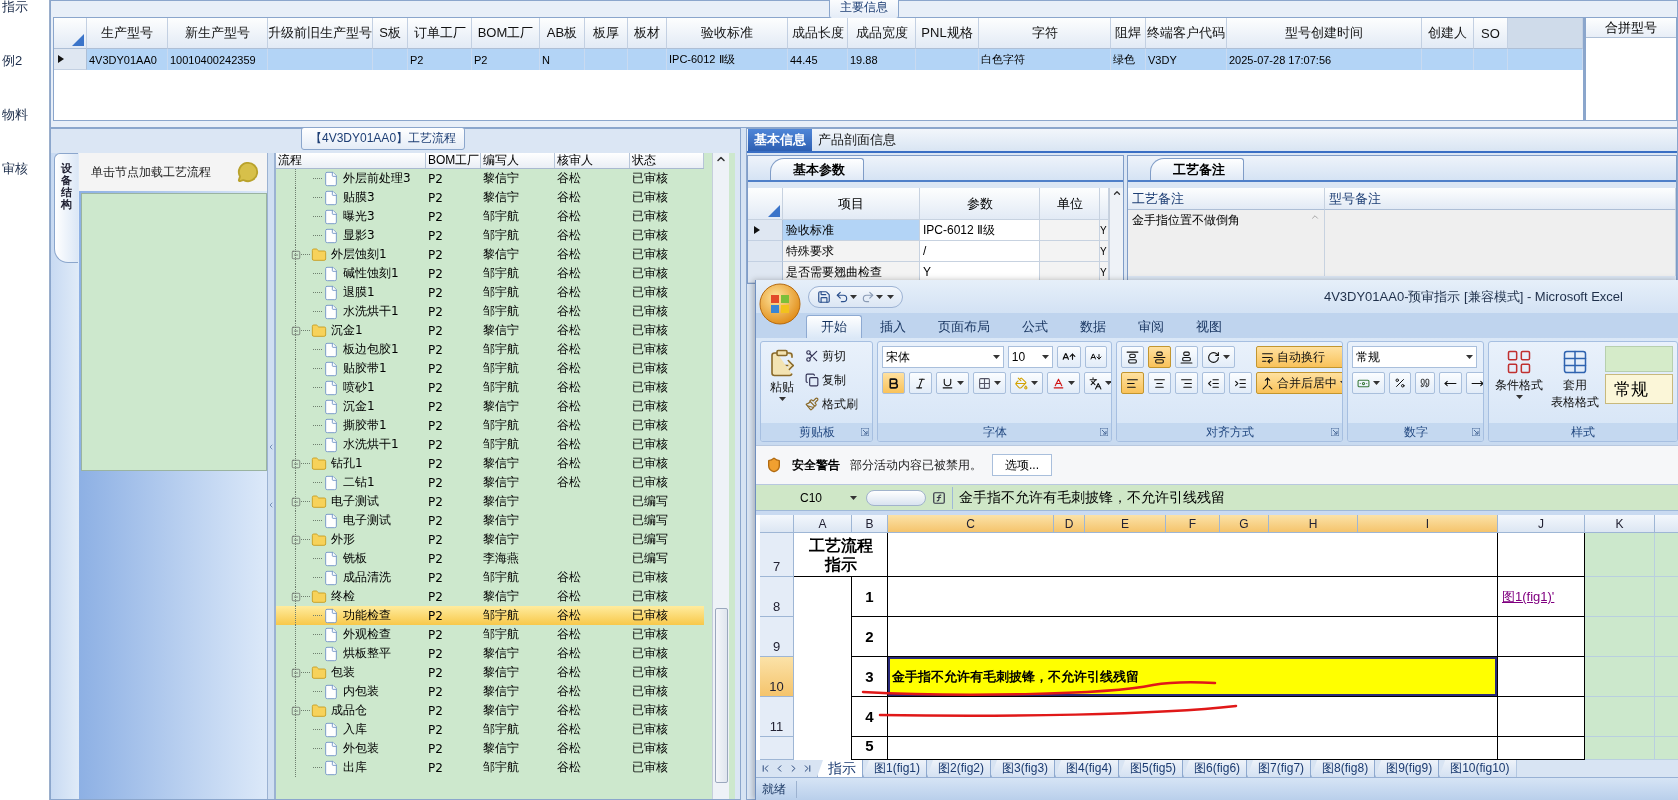 The width and height of the screenshot is (1678, 800). Describe the element at coordinates (823, 524) in the screenshot. I see `column-header: A` at that location.